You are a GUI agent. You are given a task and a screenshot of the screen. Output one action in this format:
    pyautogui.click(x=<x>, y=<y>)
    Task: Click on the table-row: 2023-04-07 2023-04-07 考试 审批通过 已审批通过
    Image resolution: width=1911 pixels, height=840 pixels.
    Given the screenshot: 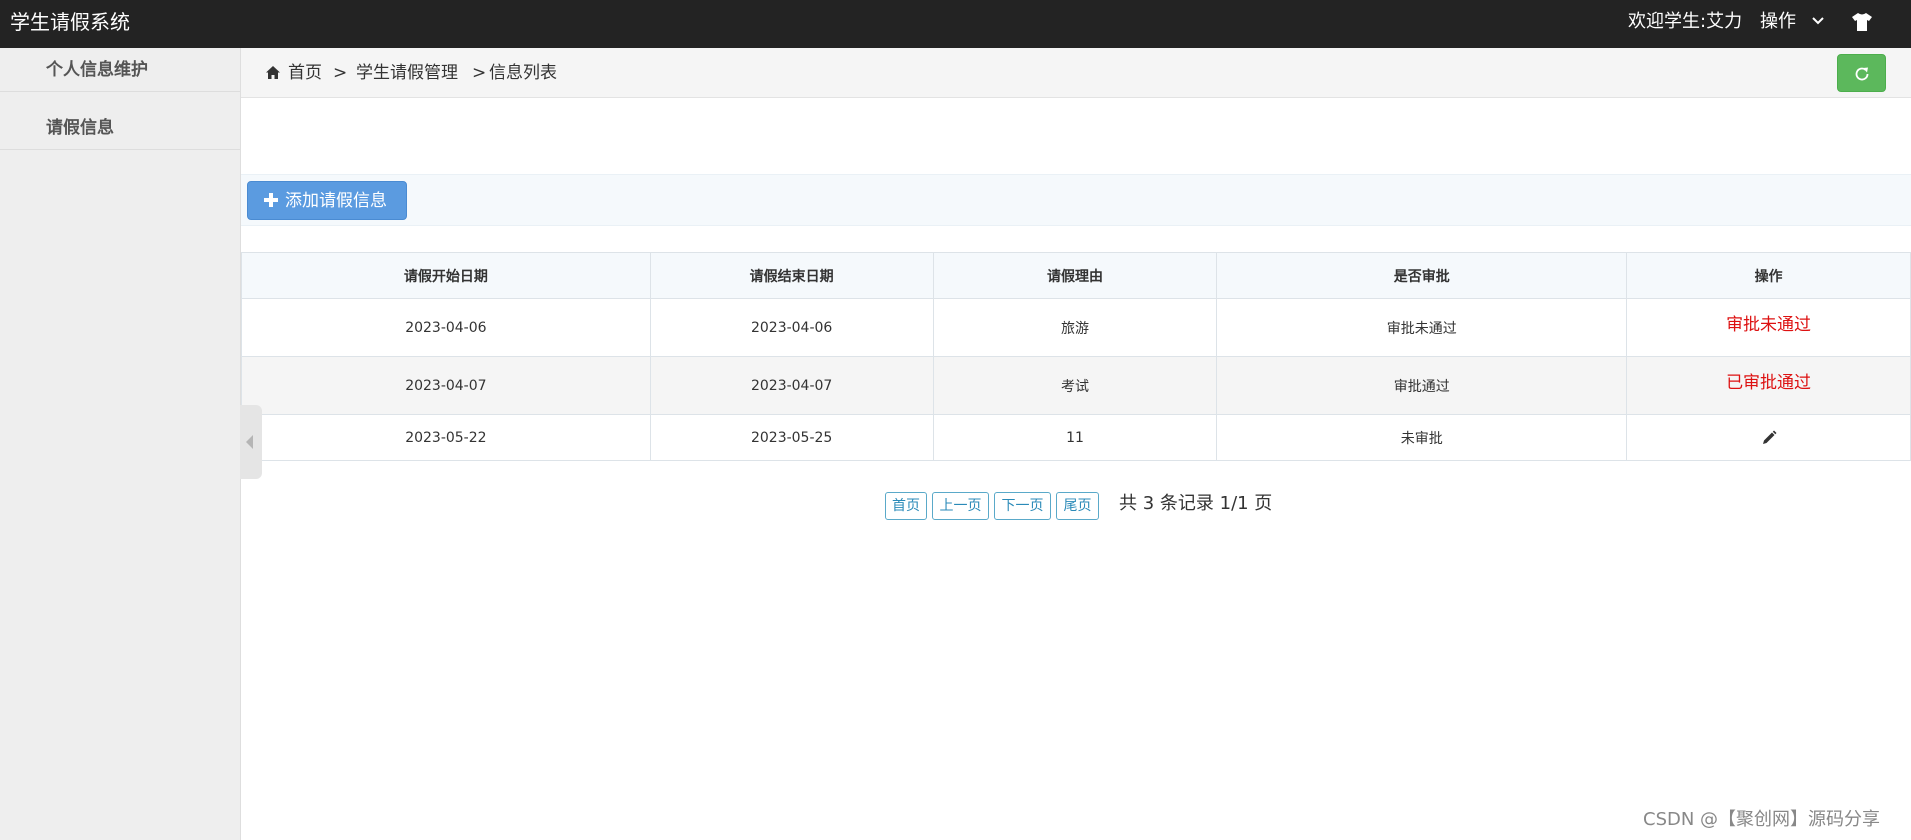 What is the action you would take?
    pyautogui.click(x=1076, y=385)
    